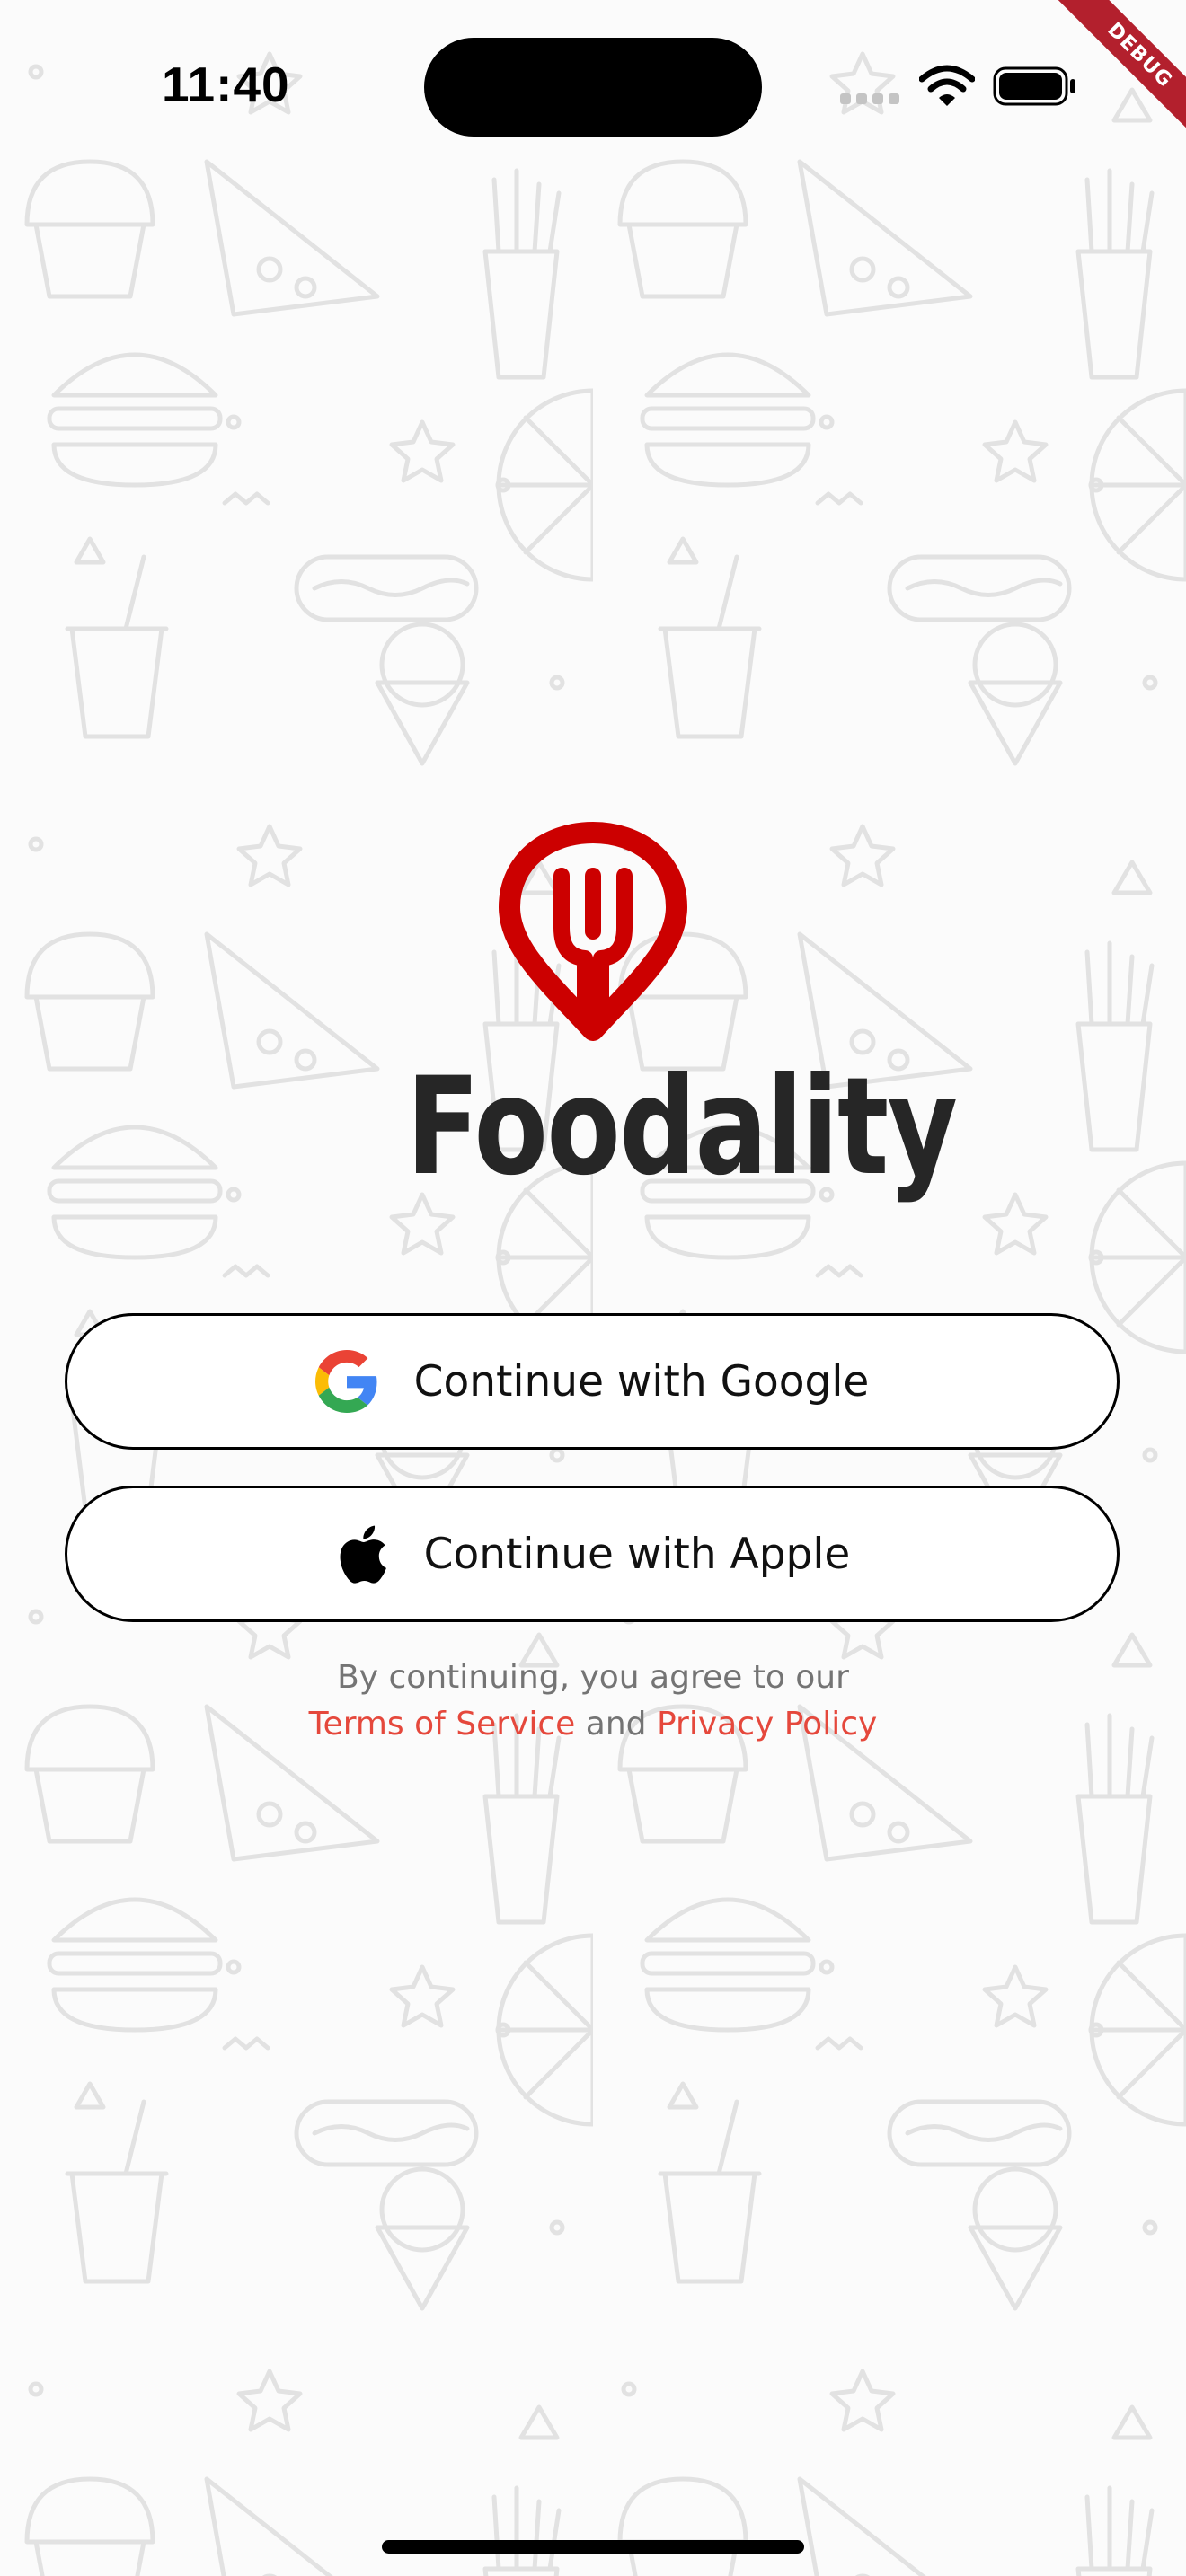 This screenshot has width=1186, height=2576. Describe the element at coordinates (593, 1677) in the screenshot. I see `legal-prefix: By continuing, you agree to our` at that location.